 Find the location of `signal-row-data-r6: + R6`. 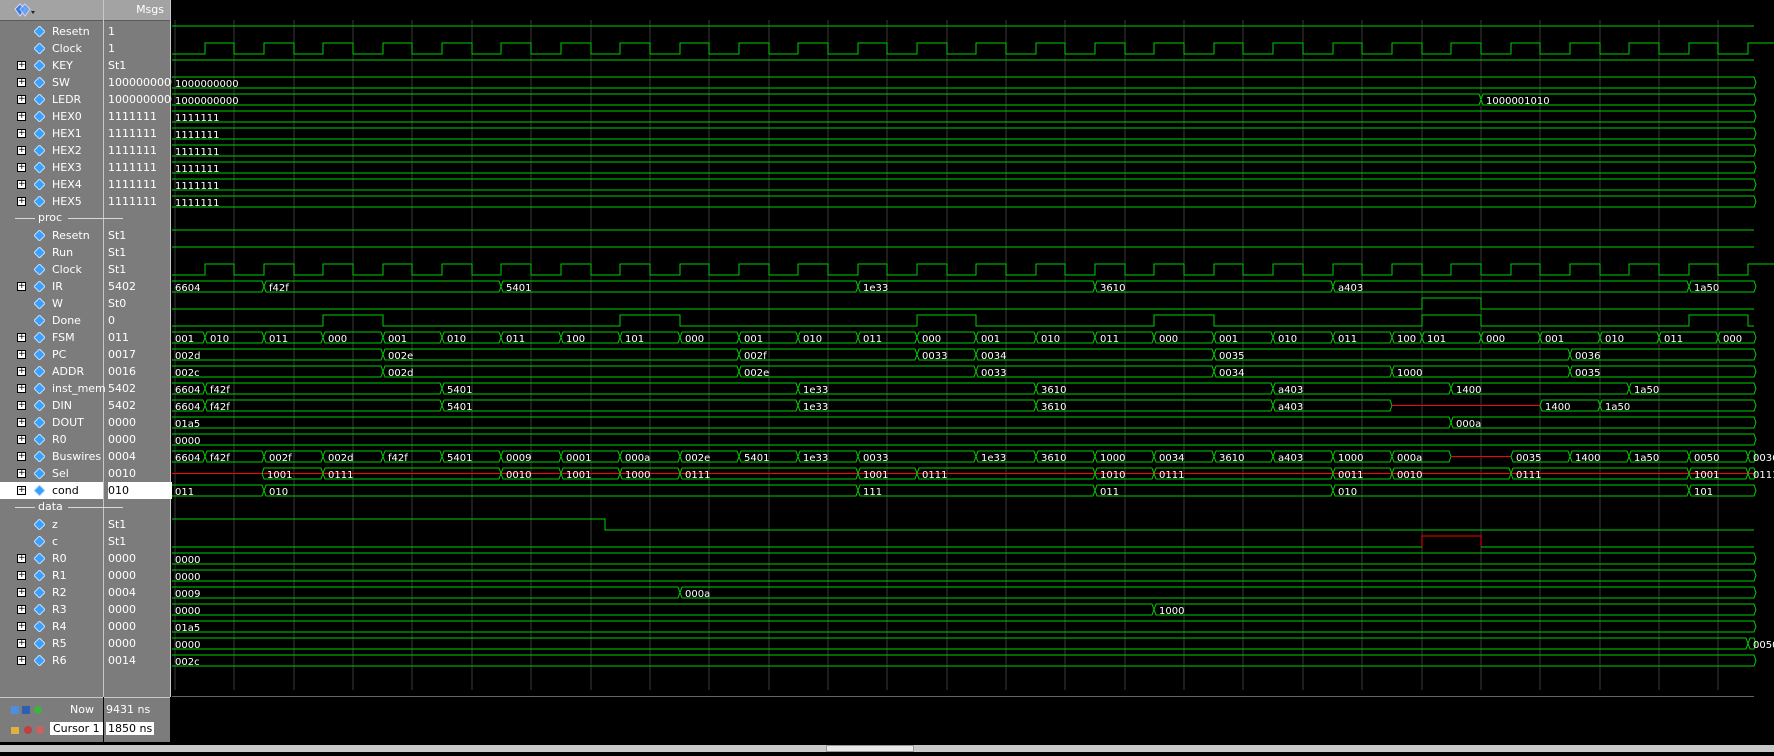

signal-row-data-r6: + R6 is located at coordinates (51, 660).